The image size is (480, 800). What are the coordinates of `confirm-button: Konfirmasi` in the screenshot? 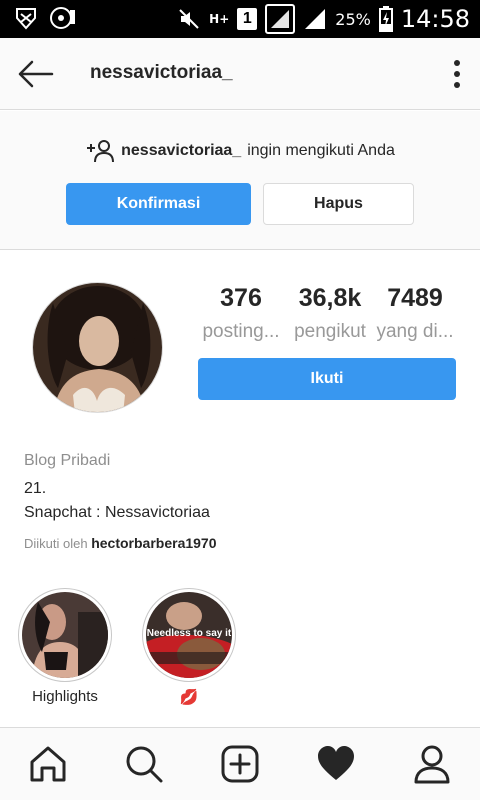 It's located at (158, 204).